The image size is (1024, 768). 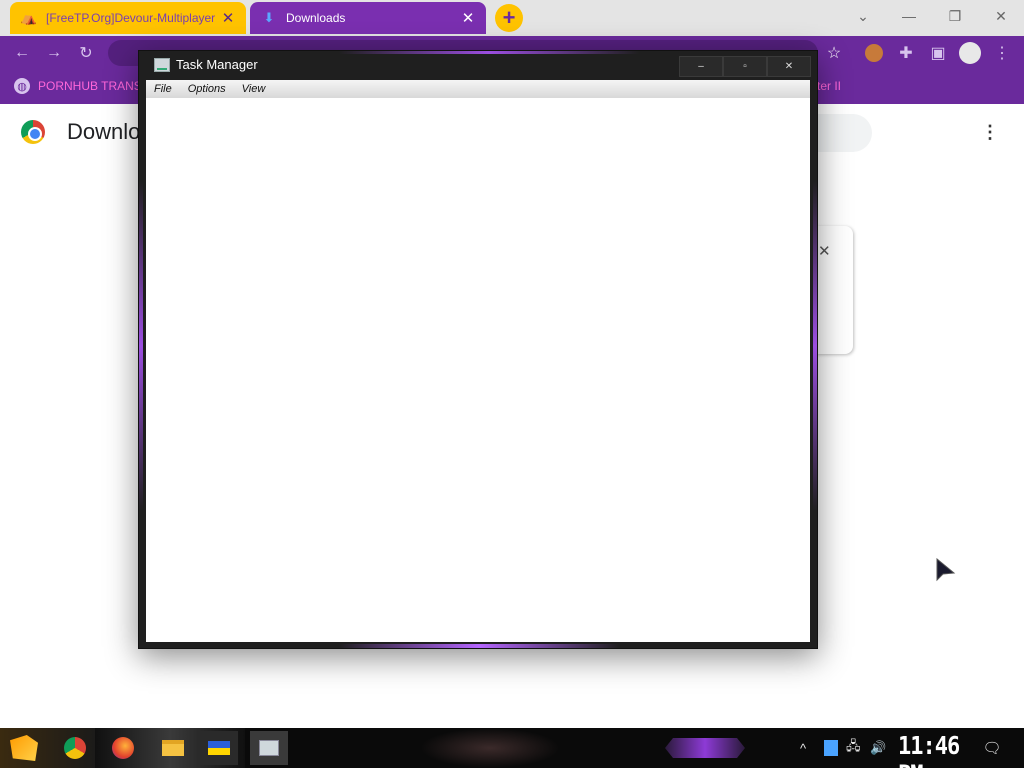 I want to click on task-manager-titlebar: Task Manager – ▫ ✕, so click(x=478, y=65).